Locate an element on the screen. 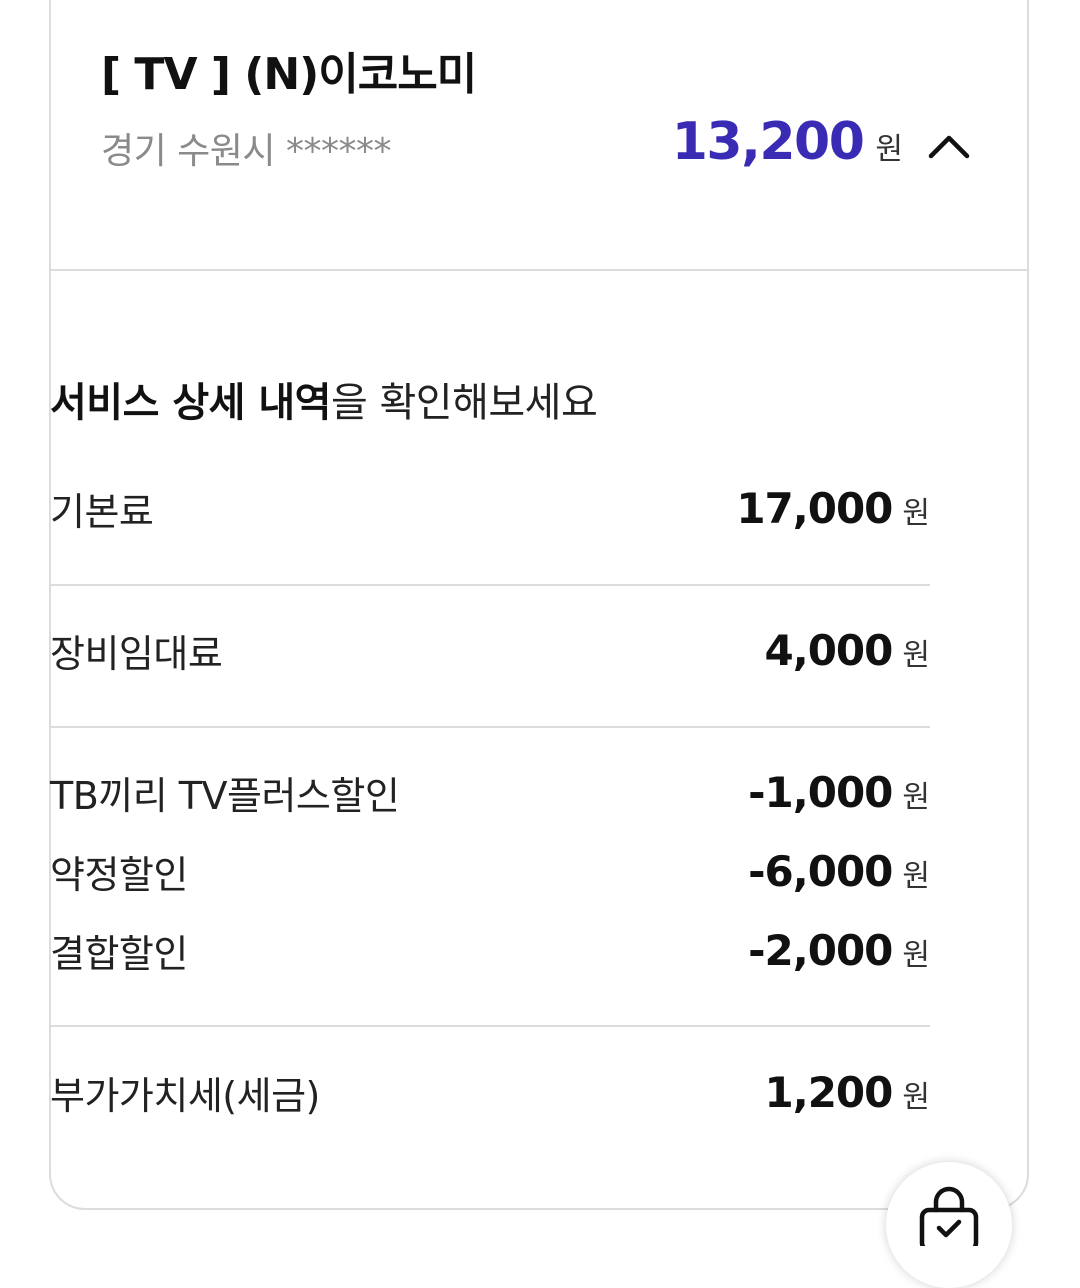 Image resolution: width=1080 pixels, height=1288 pixels. discount-row-contract: 약정할인 -6,000 원 is located at coordinates (490, 871).